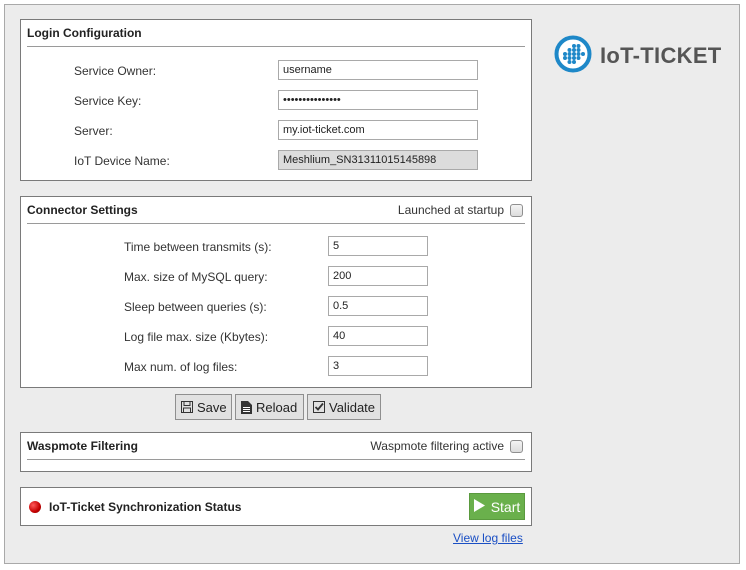 The image size is (746, 570). Describe the element at coordinates (378, 130) in the screenshot. I see `server-input` at that location.